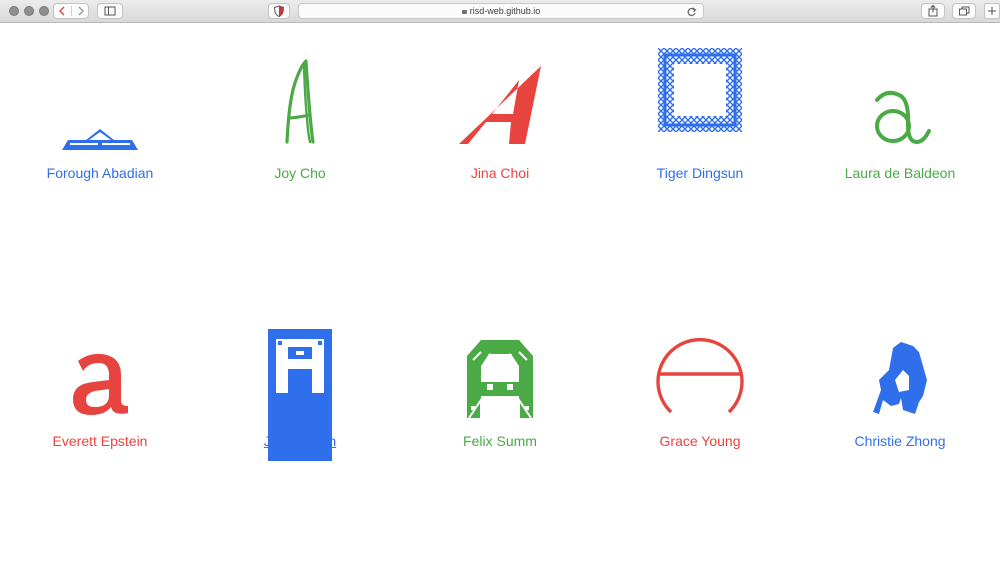 This screenshot has height=561, width=1000. What do you see at coordinates (992, 11) in the screenshot?
I see `new-tab-button` at bounding box center [992, 11].